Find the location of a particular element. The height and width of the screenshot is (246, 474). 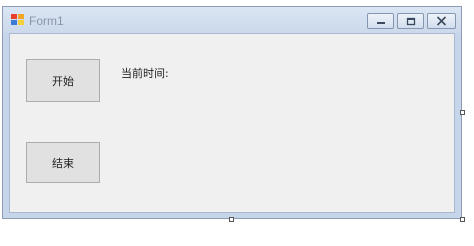

current-time-label: 当前时间: is located at coordinates (145, 73).